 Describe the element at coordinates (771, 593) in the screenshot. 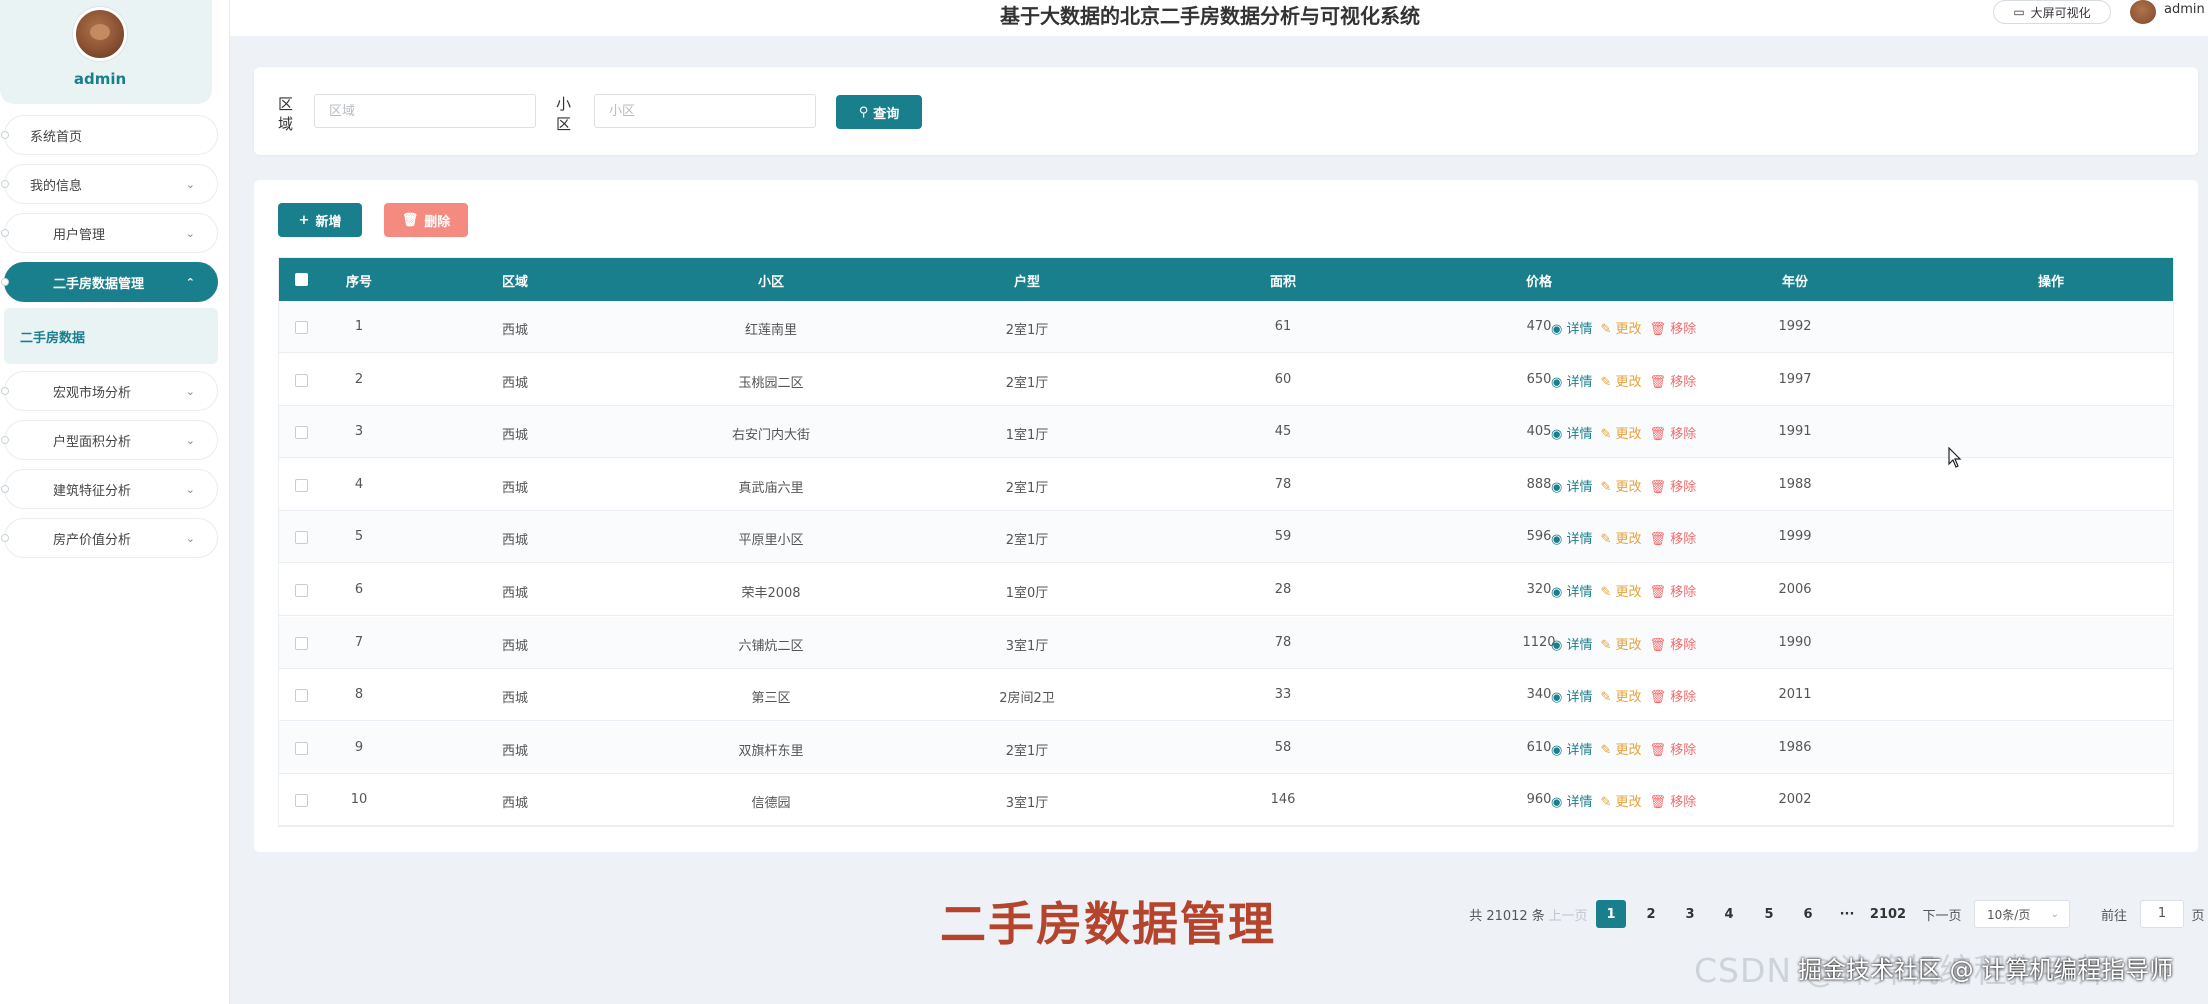

I see `table-cell: 荣丰2008` at that location.